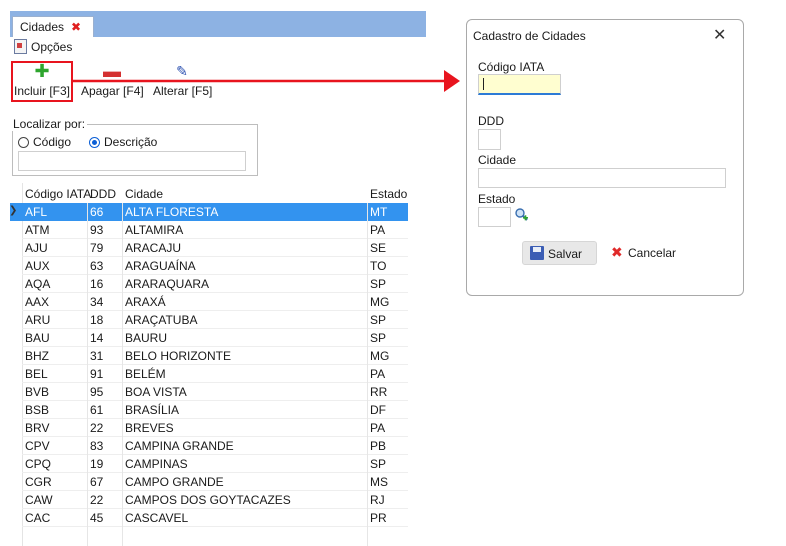 The image size is (786, 546). Describe the element at coordinates (617, 252) in the screenshot. I see `cancel-x-icon: ✖` at that location.